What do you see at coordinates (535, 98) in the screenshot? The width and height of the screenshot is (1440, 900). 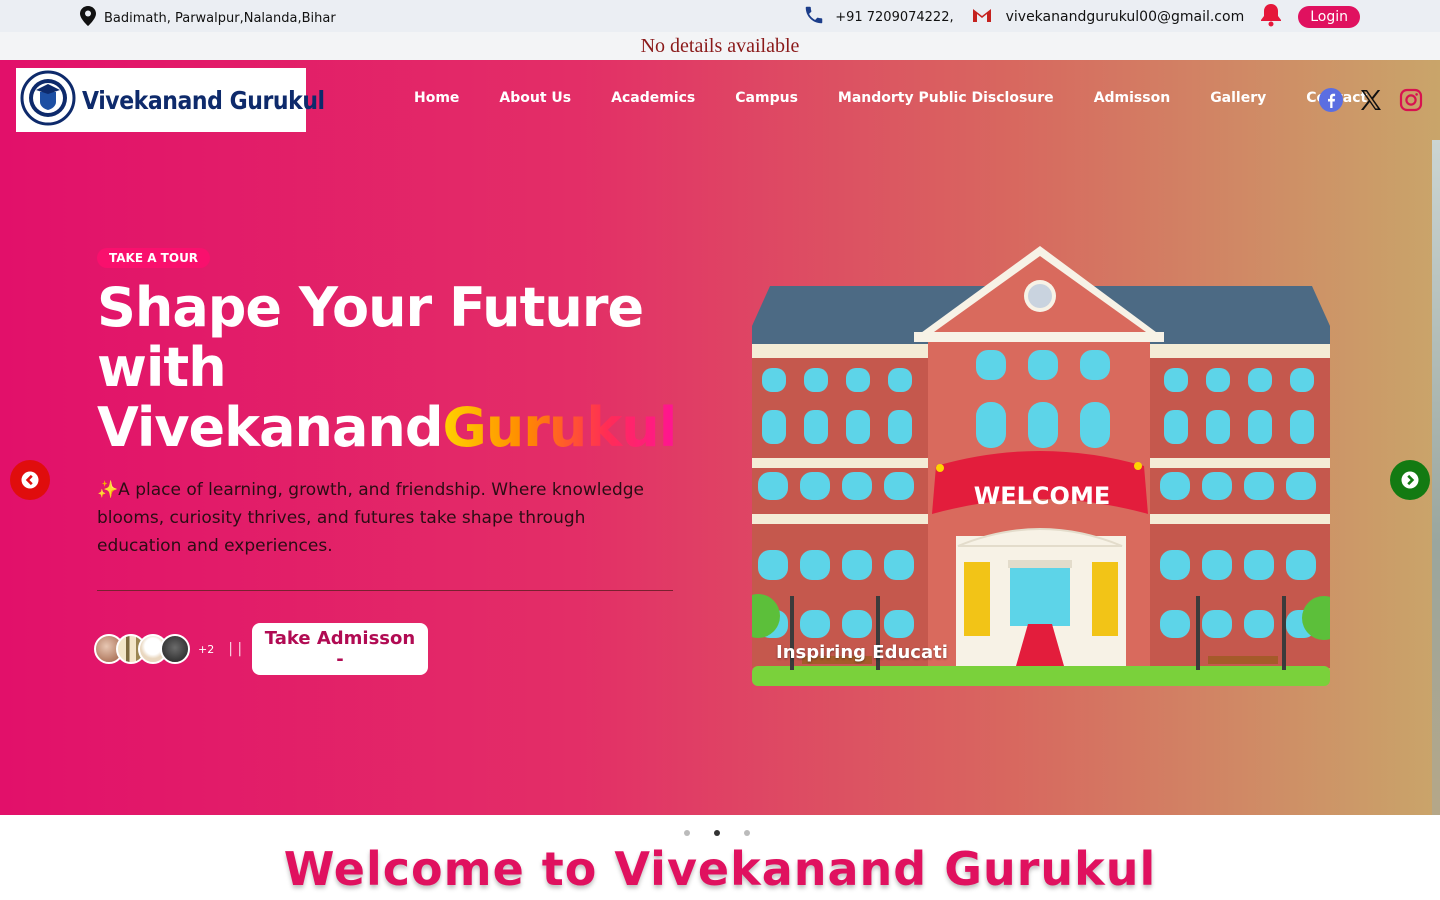 I see `nav-item-about-us: About Us` at bounding box center [535, 98].